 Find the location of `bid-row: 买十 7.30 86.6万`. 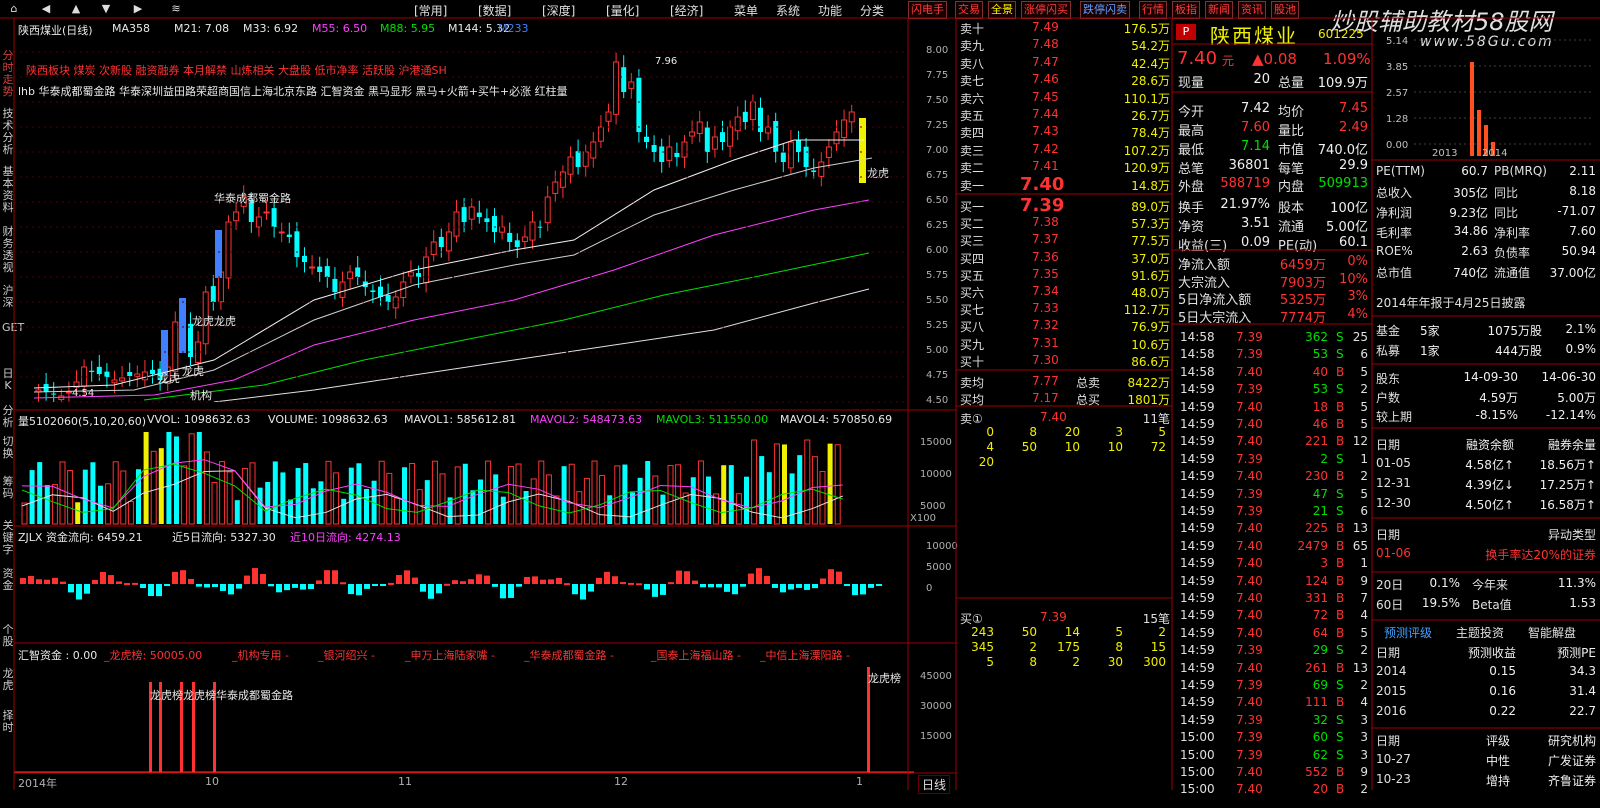

bid-row: 买十 7.30 86.6万 is located at coordinates (1065, 361).